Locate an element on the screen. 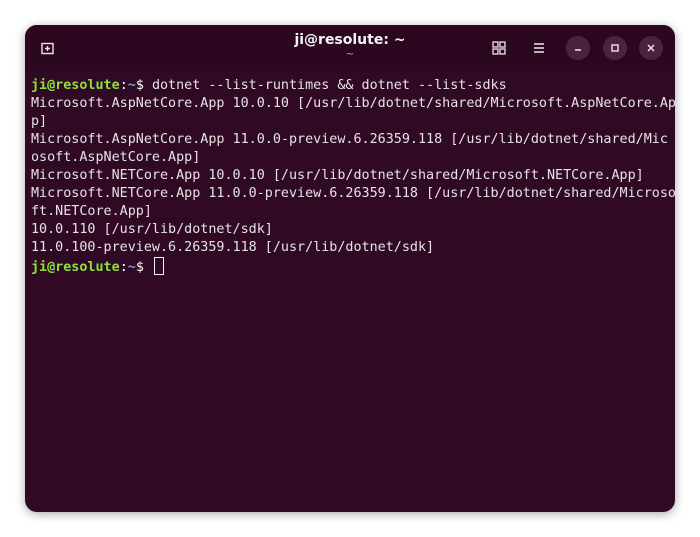 Image resolution: width=700 pixels, height=537 pixels. text-cursor is located at coordinates (158, 266).